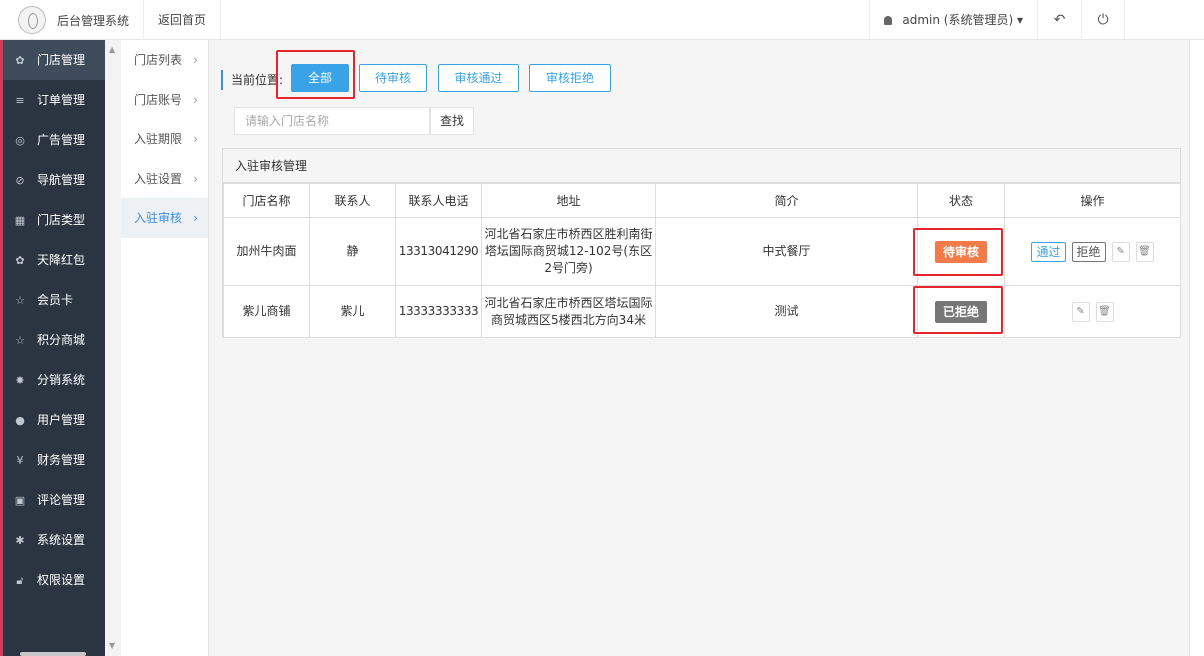  I want to click on column-header: 简介, so click(786, 200).